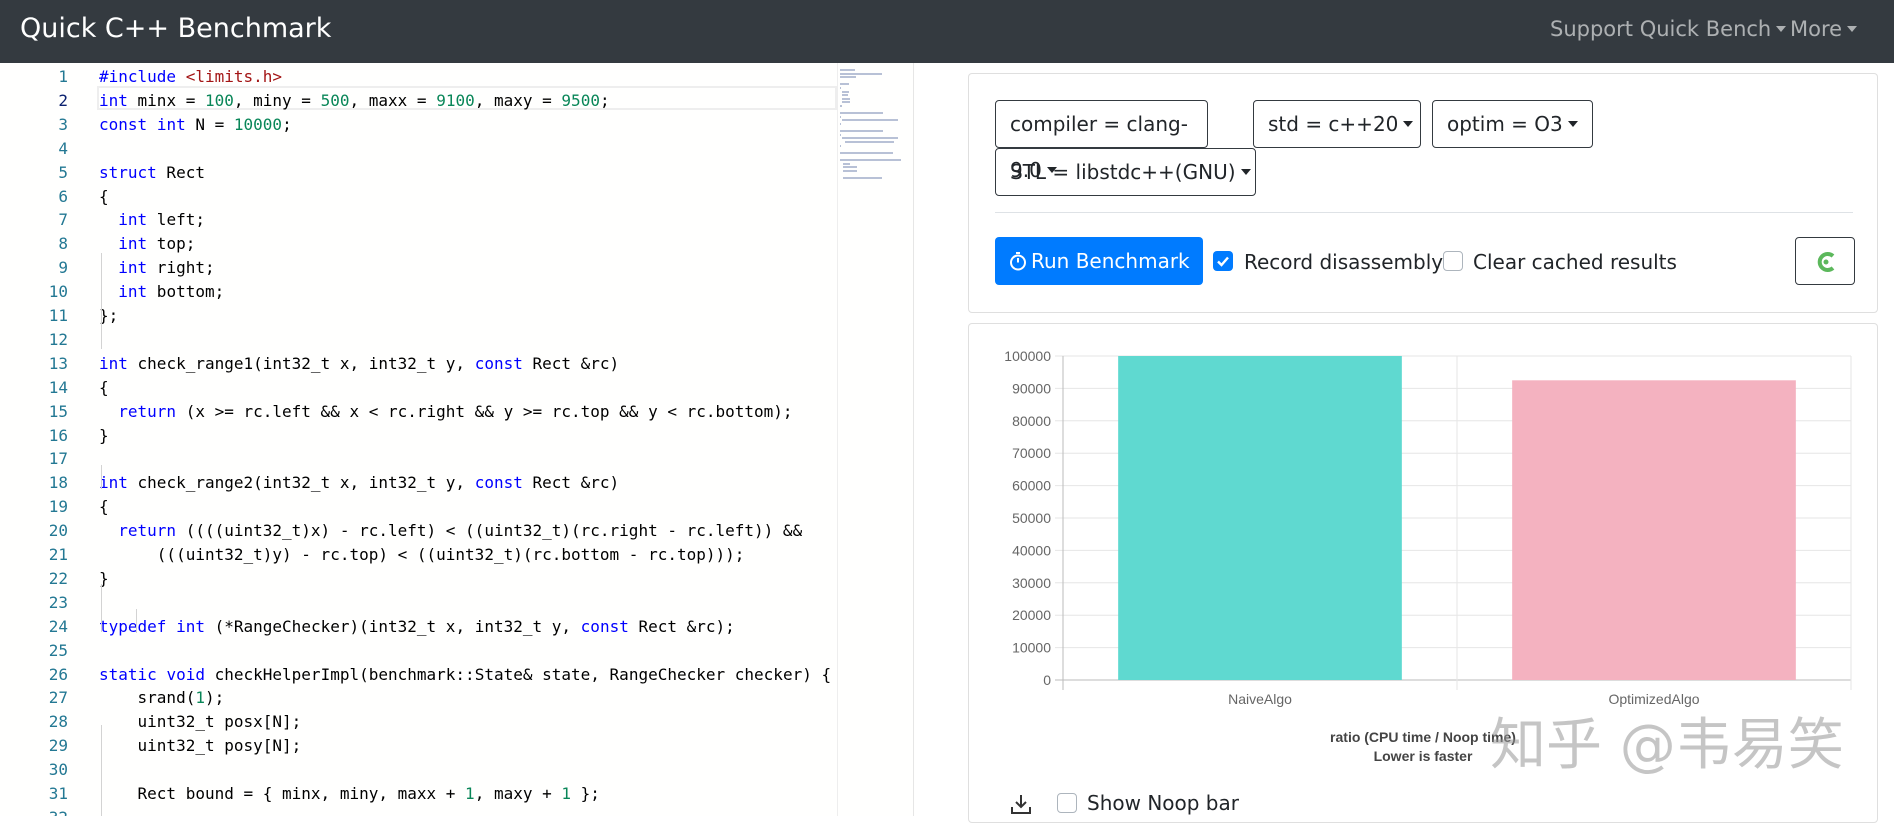 This screenshot has width=1894, height=823. I want to click on watermark: 知乎 @韦易笑, so click(1667, 745).